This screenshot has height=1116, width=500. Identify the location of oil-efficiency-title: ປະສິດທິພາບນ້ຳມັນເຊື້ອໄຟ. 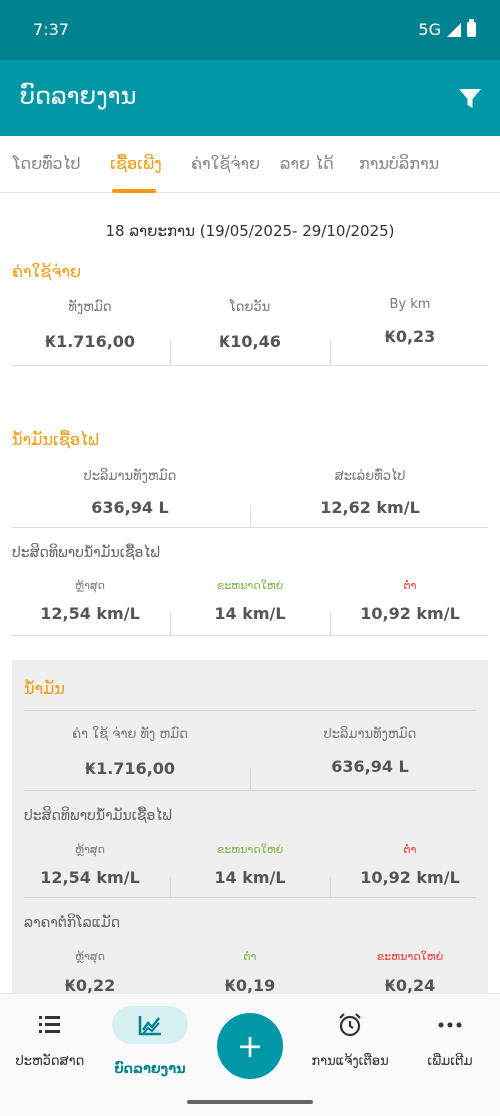
(98, 816).